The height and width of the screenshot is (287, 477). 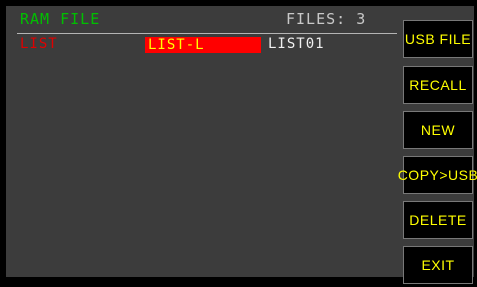 What do you see at coordinates (60, 19) in the screenshot?
I see `page-title: RAM FILE` at bounding box center [60, 19].